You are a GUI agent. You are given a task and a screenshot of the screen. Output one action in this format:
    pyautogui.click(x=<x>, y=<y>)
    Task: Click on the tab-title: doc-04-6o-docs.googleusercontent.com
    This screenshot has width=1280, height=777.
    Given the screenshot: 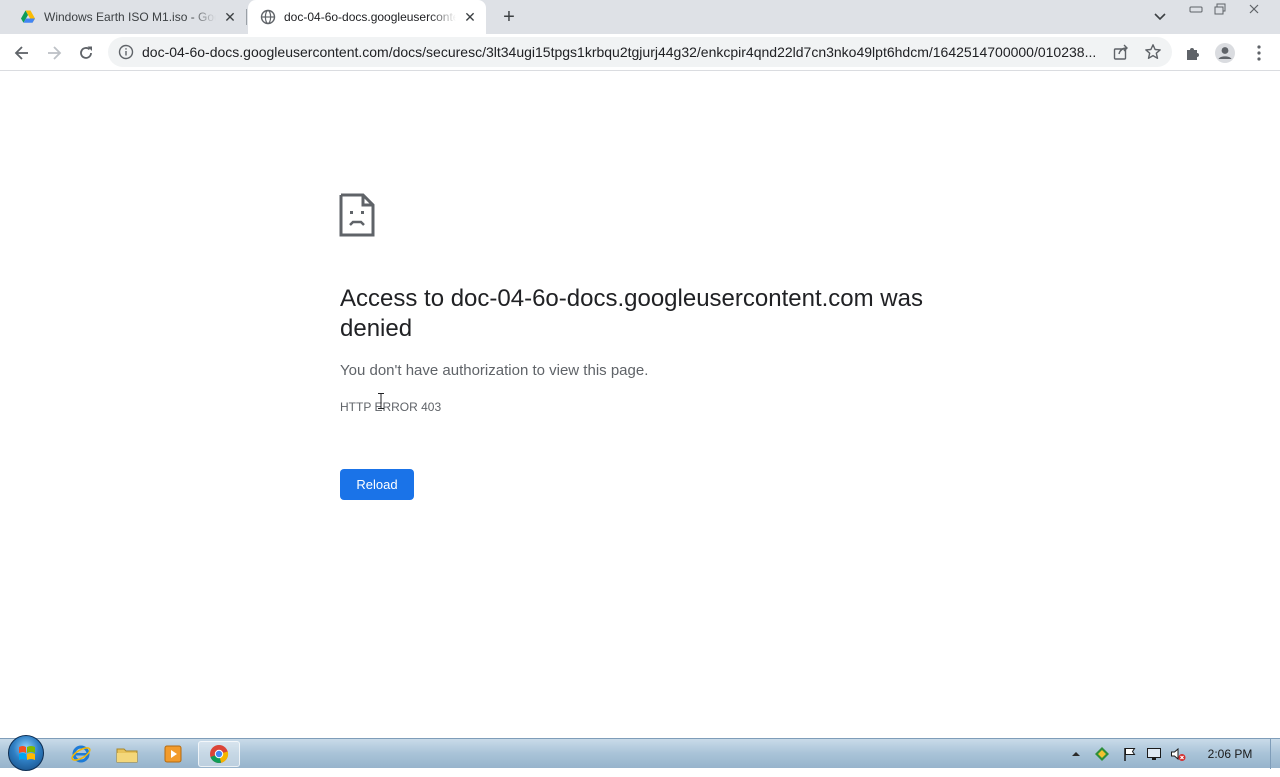 What is the action you would take?
    pyautogui.click(x=370, y=17)
    